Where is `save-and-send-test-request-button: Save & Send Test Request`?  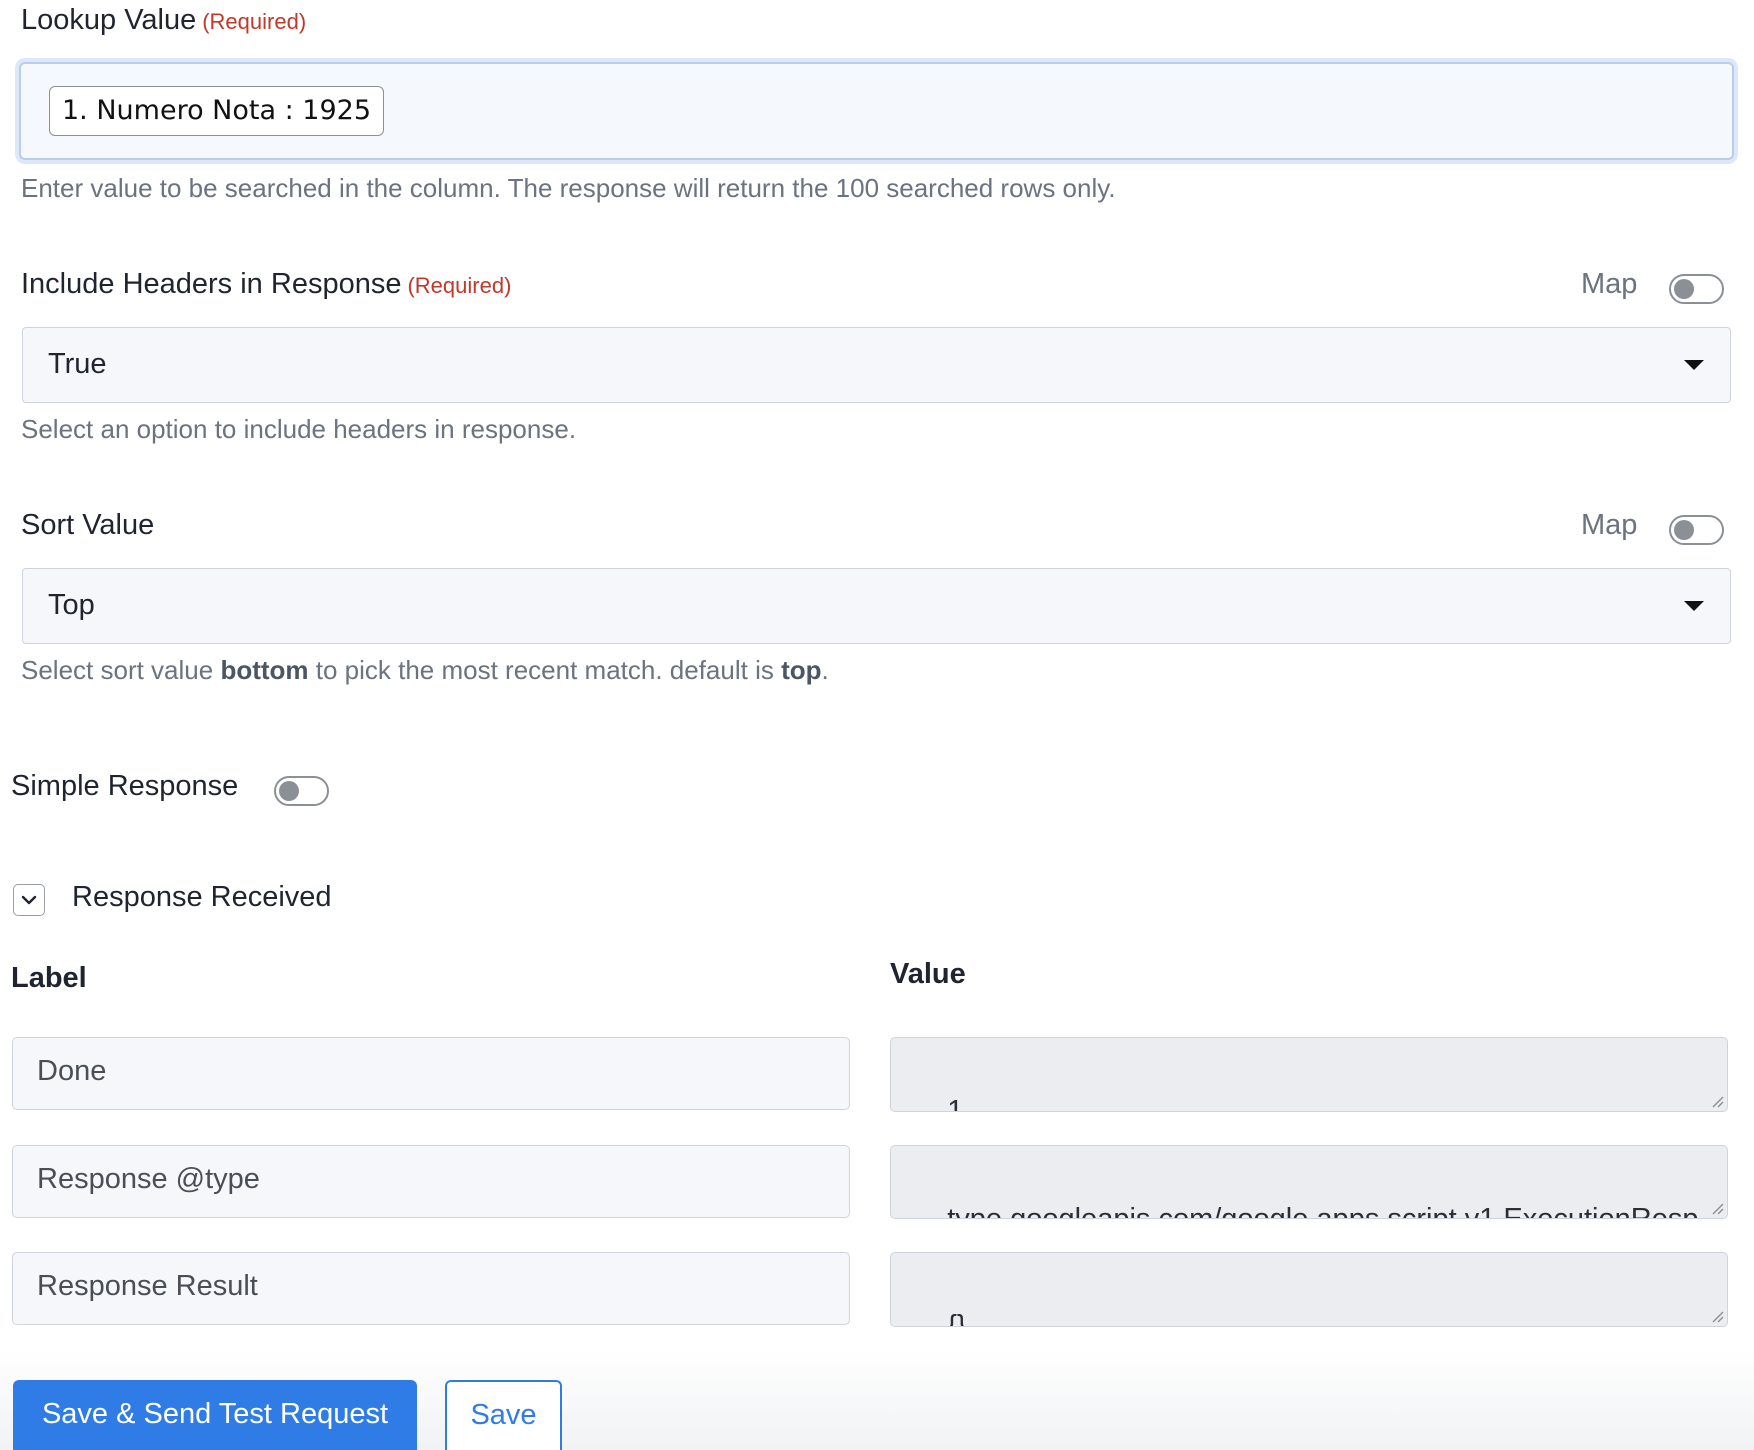 save-and-send-test-request-button: Save & Send Test Request is located at coordinates (215, 1415).